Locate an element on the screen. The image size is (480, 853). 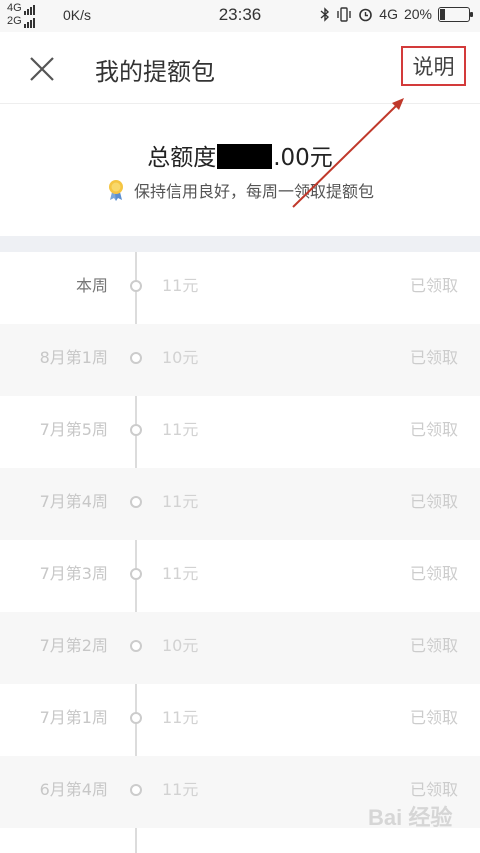
close-icon is located at coordinates (42, 69).